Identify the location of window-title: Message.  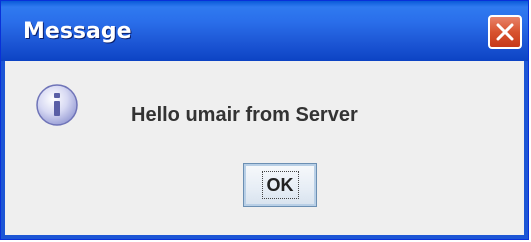
(77, 31).